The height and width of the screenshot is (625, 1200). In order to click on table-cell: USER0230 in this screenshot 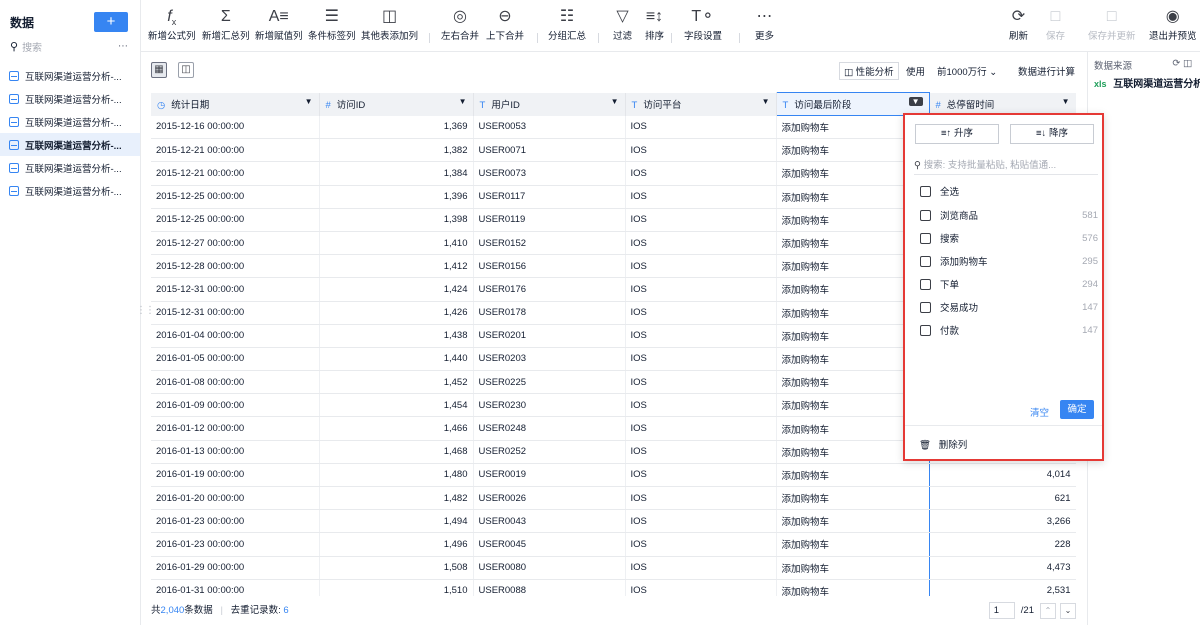, I will do `click(549, 405)`.